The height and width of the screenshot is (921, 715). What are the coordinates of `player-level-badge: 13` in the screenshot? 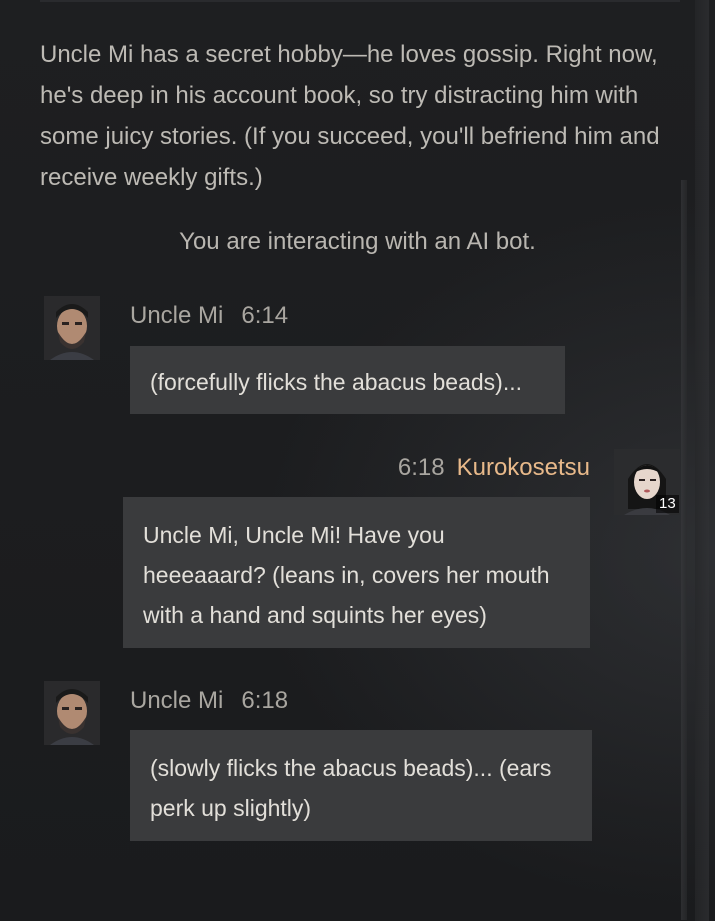 It's located at (667, 504).